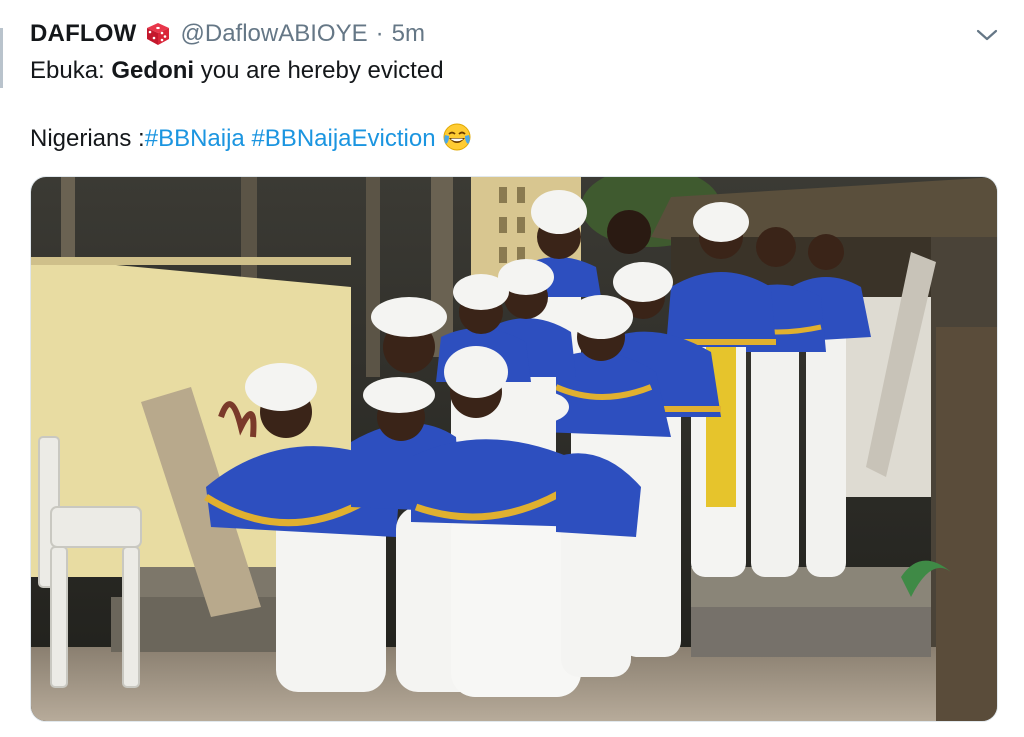  Describe the element at coordinates (158, 34) in the screenshot. I see `die-icon` at that location.